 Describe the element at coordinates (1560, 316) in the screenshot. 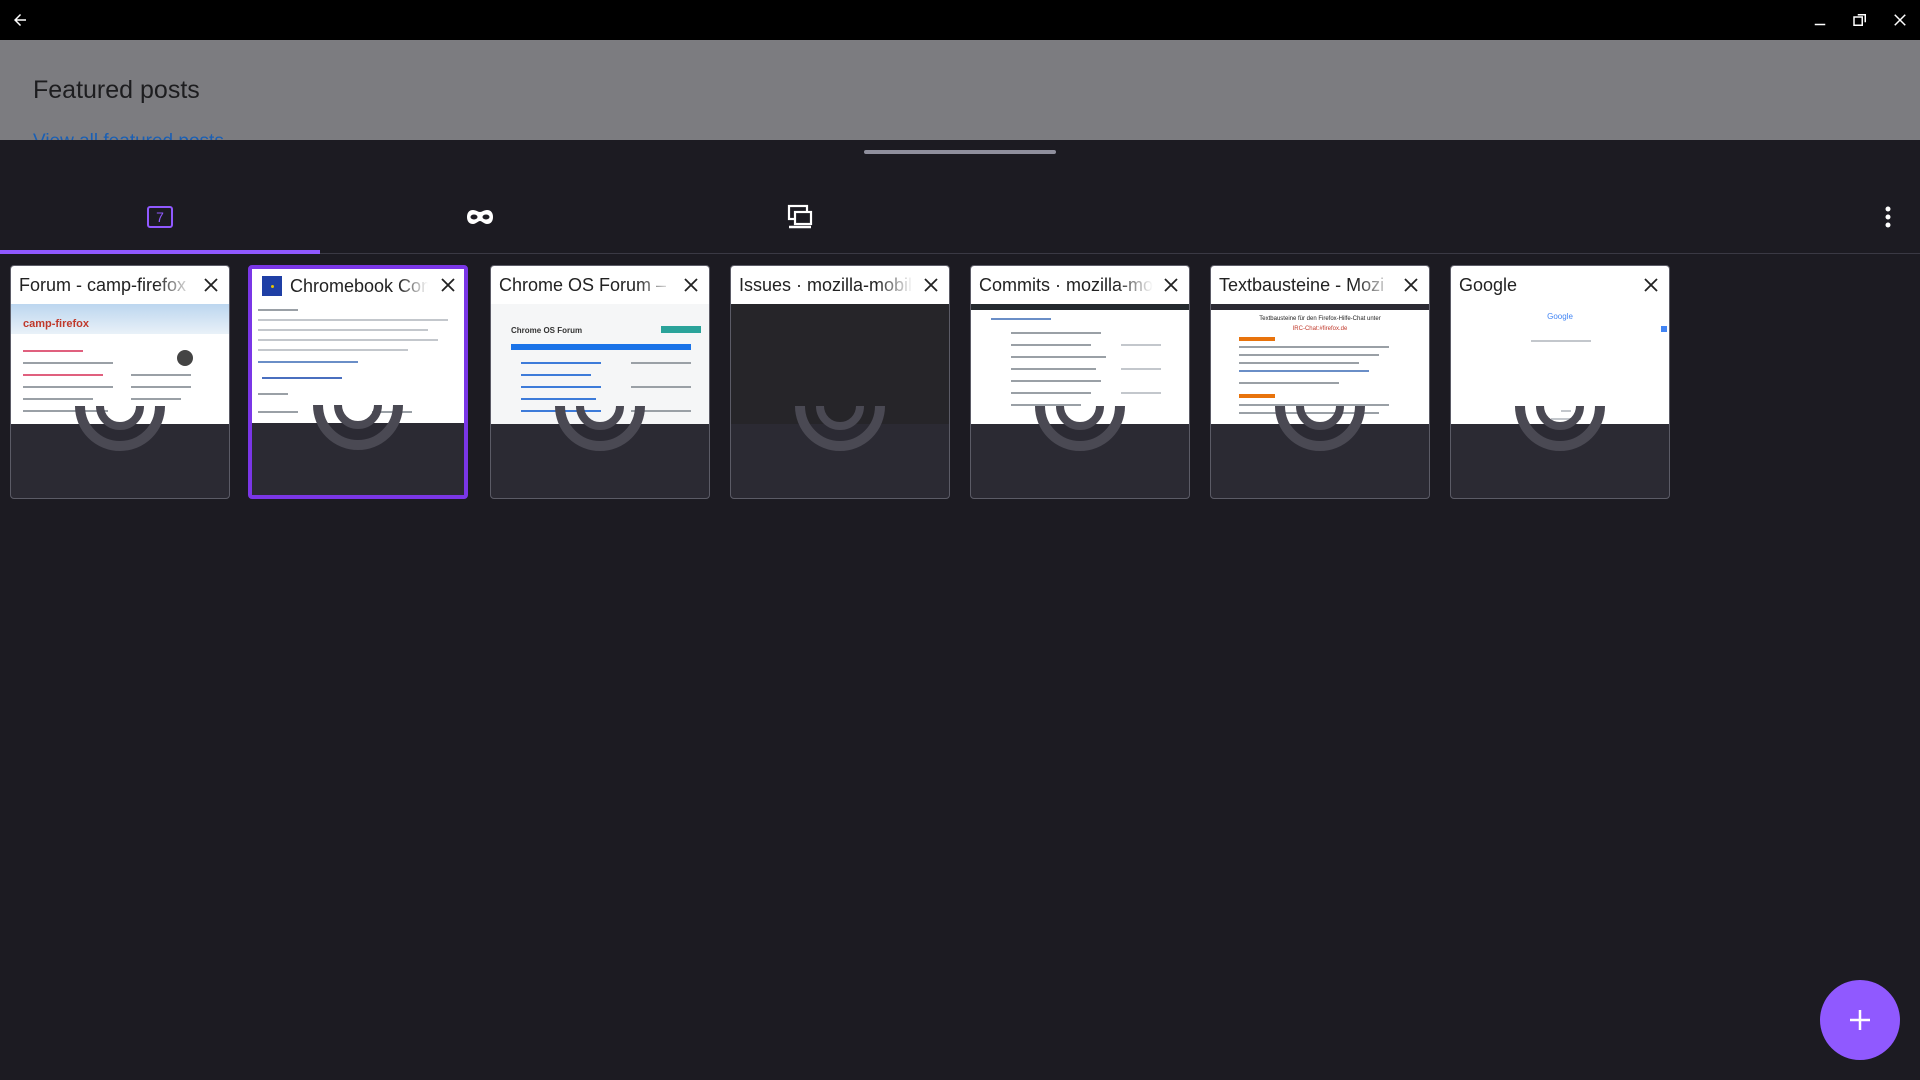

I see `thumb-text: Google` at that location.